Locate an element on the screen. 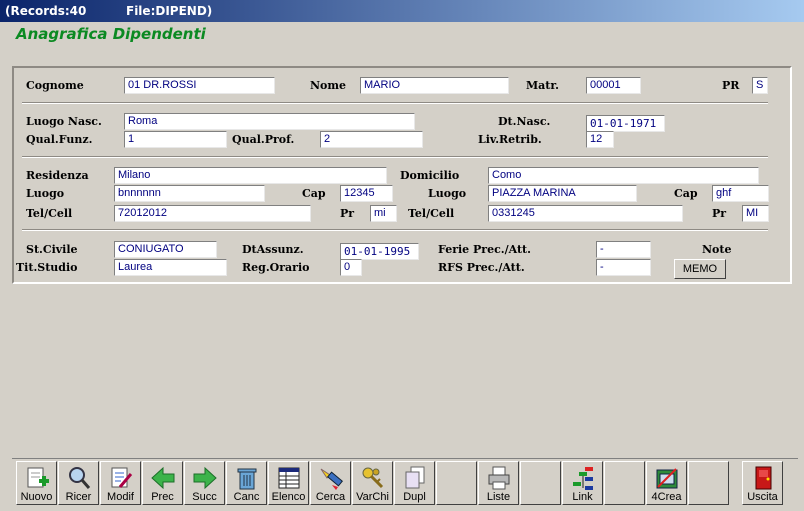 This screenshot has height=511, width=804. cognome-field: 01 DR.ROSSI is located at coordinates (199, 85).